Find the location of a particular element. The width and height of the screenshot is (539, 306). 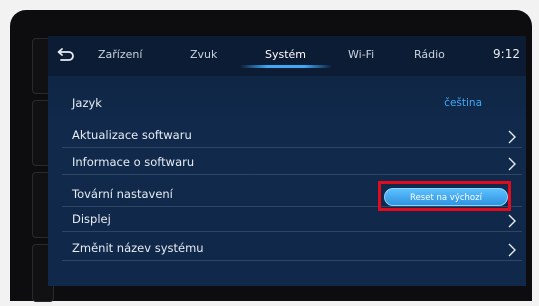

tab-wifi: Wi-Fi is located at coordinates (361, 54).